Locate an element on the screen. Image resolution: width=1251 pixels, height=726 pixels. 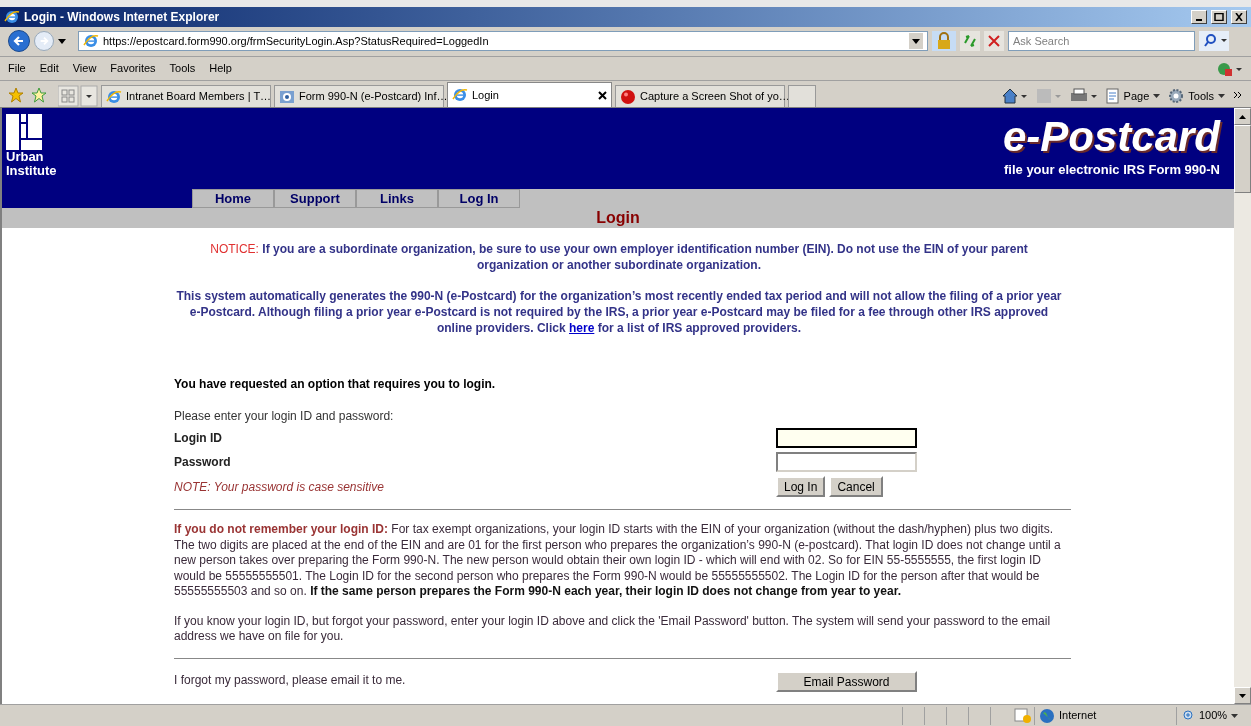
add-favorite-icon is located at coordinates (39, 95).